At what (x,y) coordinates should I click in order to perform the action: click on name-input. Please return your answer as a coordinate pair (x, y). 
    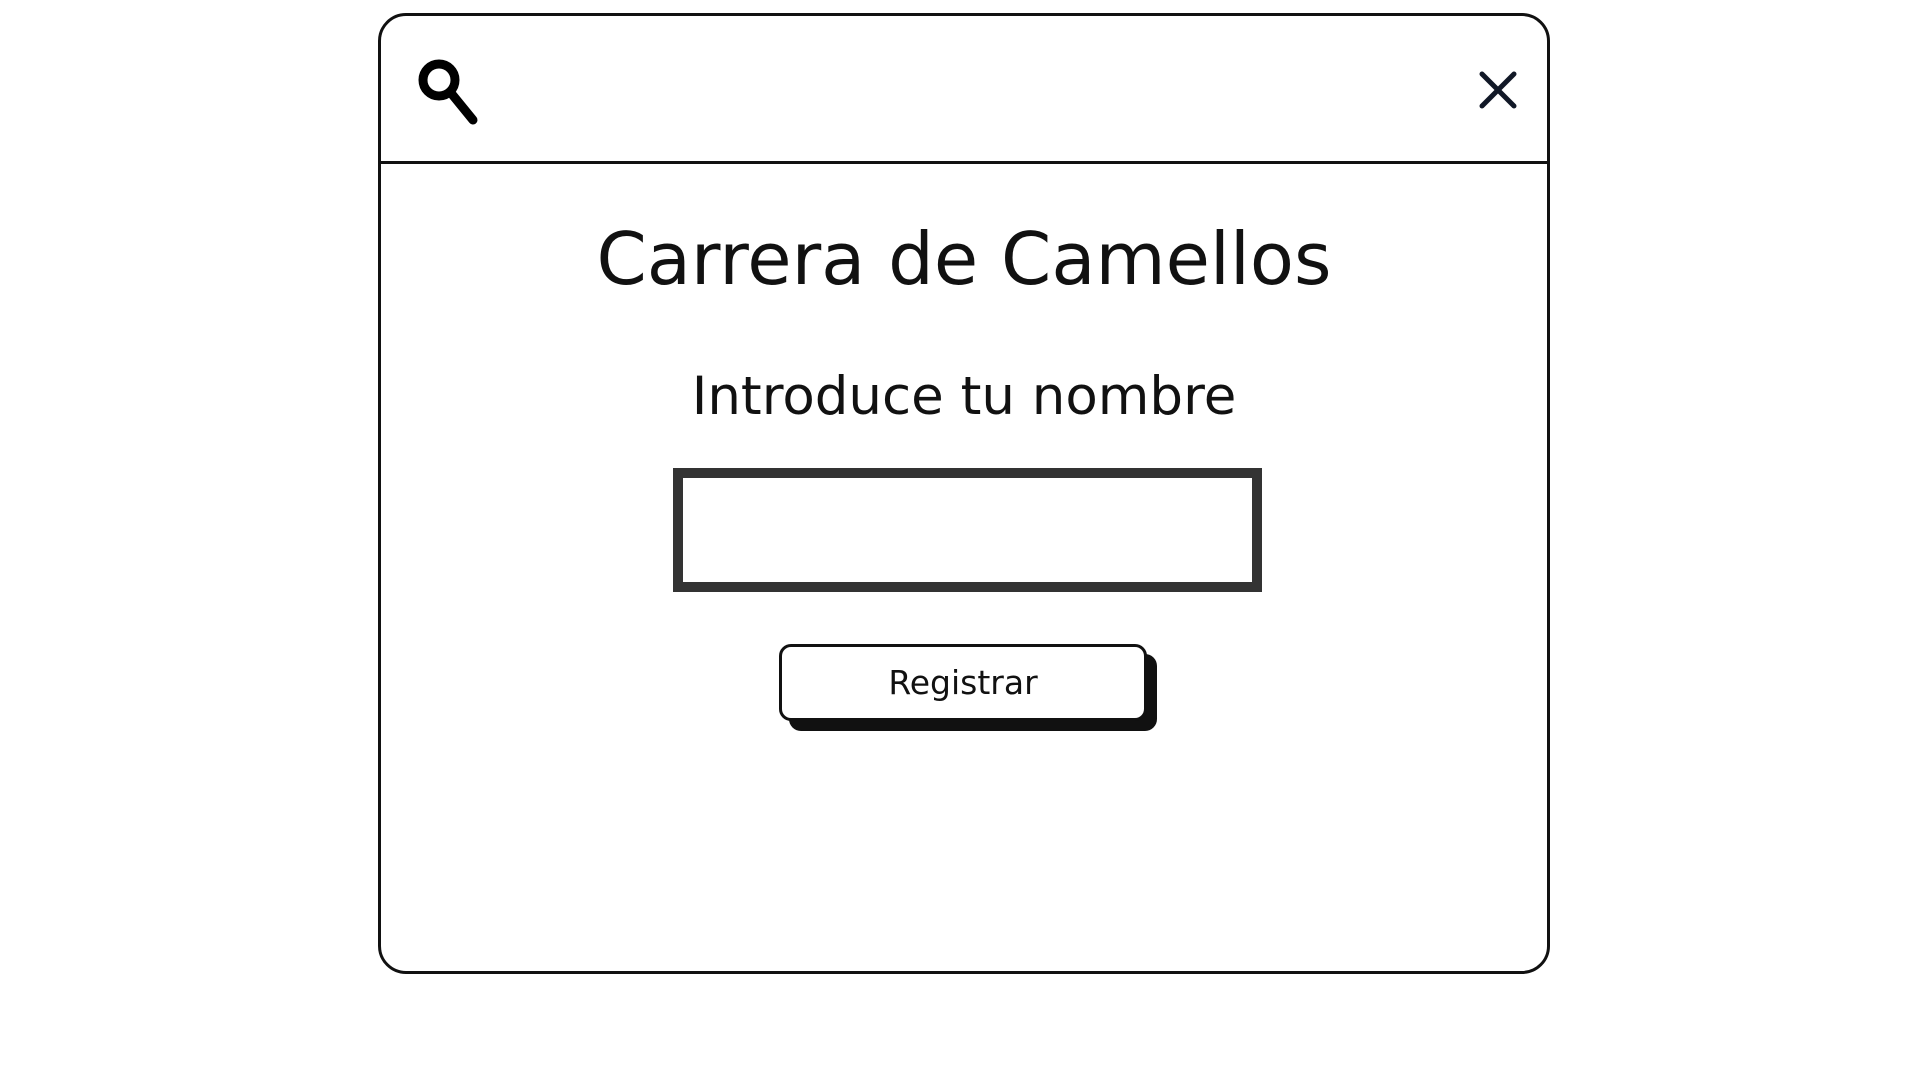
    Looking at the image, I should click on (967, 530).